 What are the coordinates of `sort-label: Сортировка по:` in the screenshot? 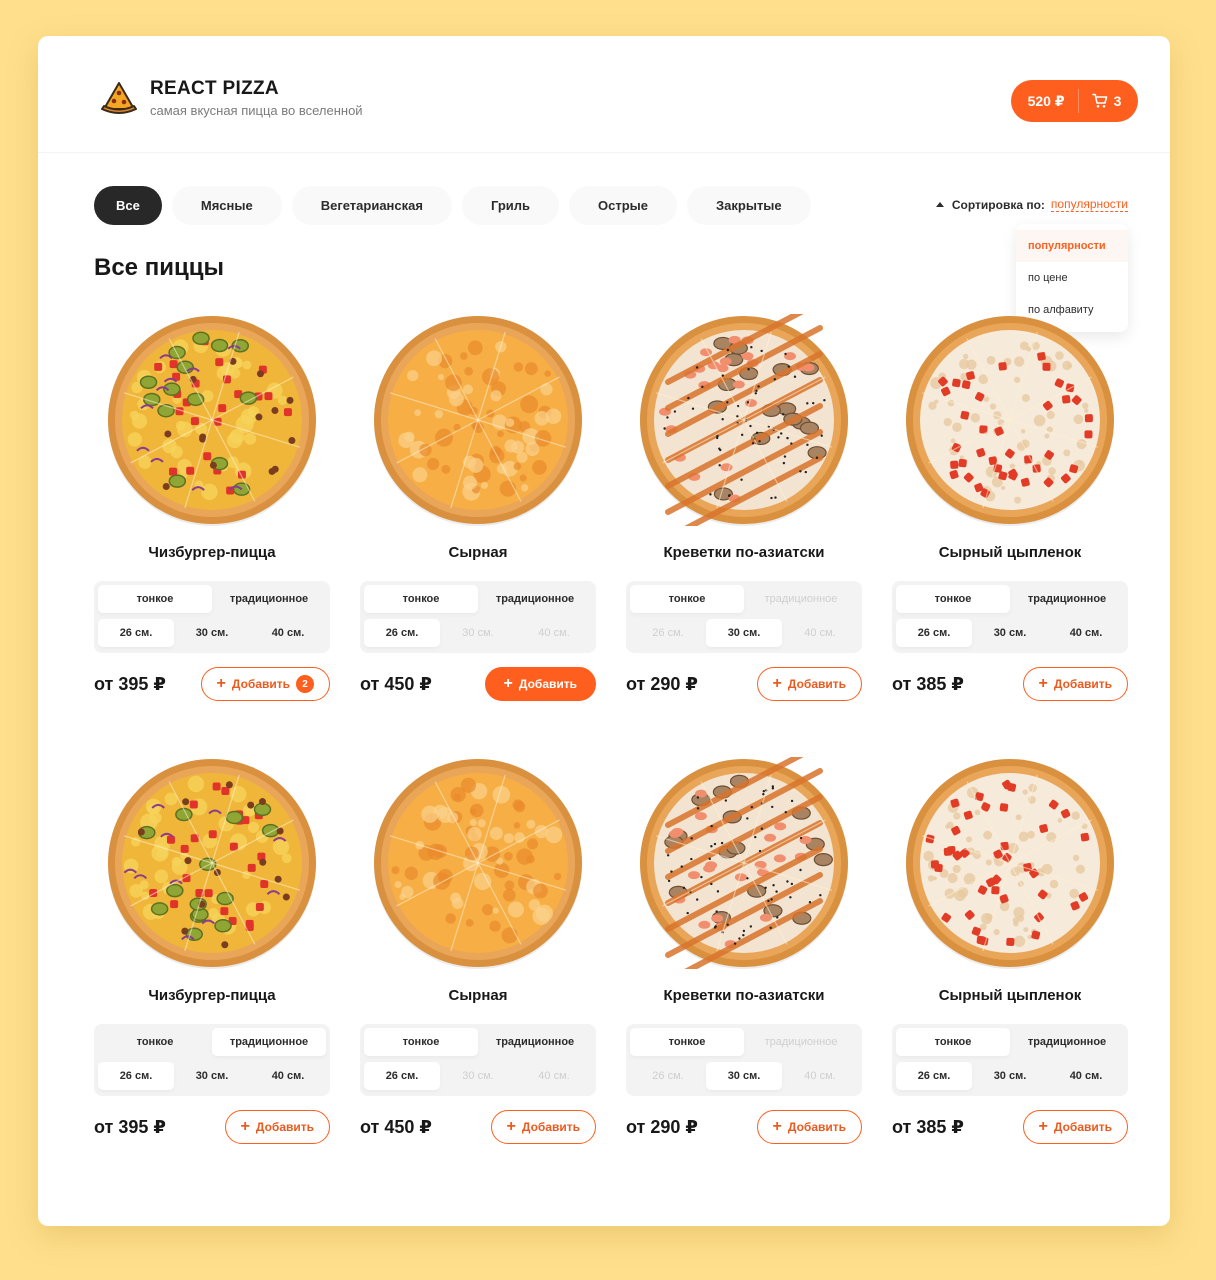 It's located at (998, 204).